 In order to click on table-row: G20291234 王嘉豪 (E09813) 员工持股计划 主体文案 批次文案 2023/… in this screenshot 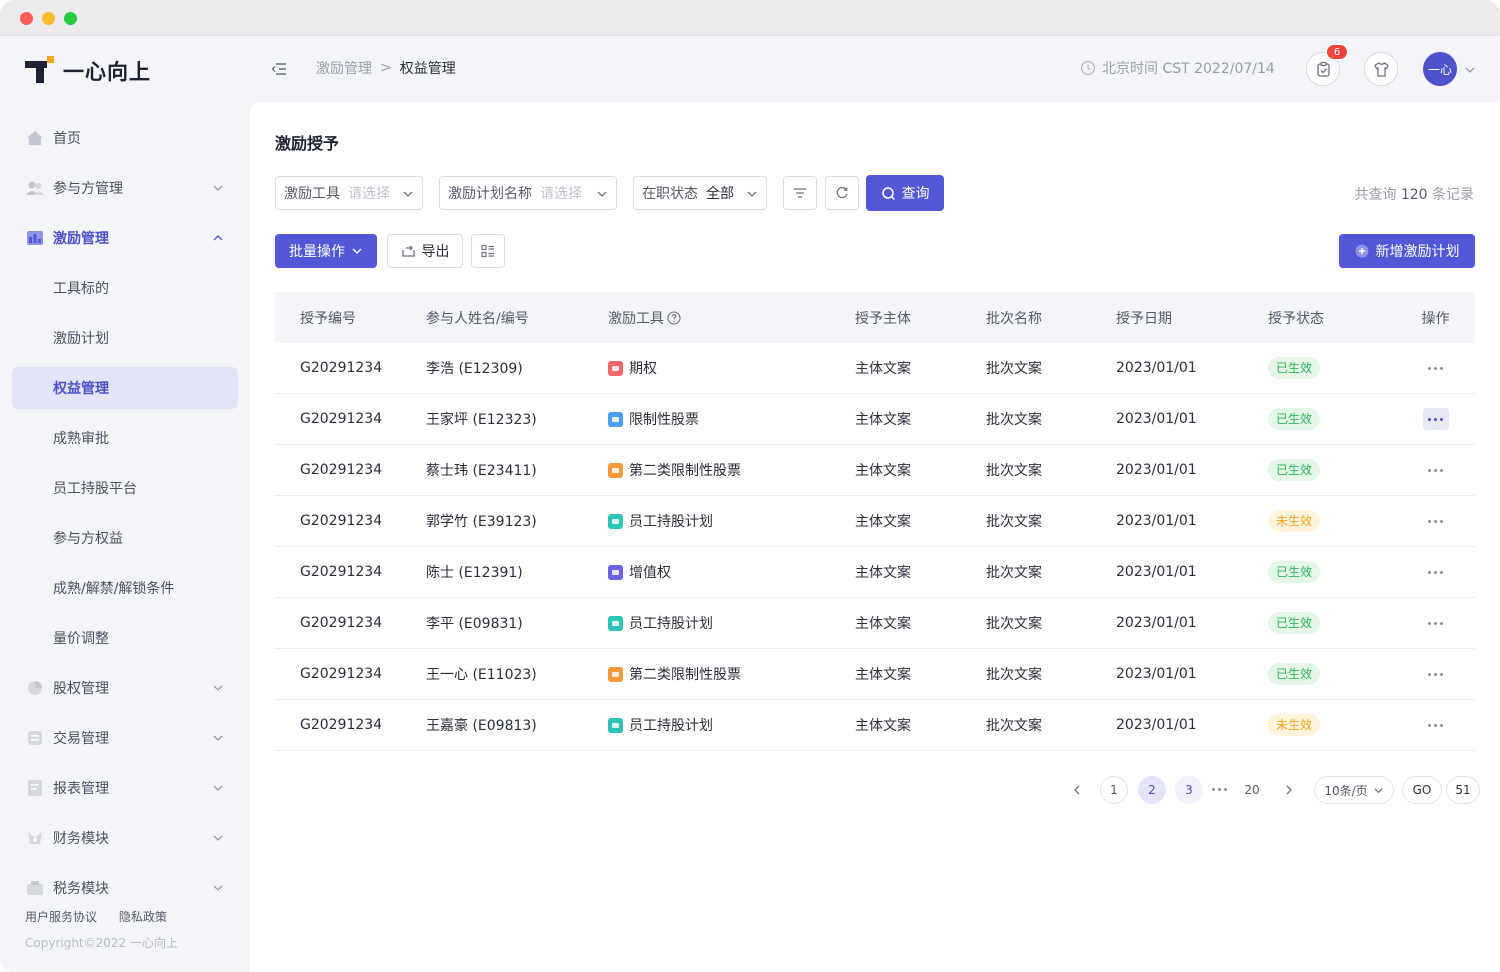, I will do `click(875, 725)`.